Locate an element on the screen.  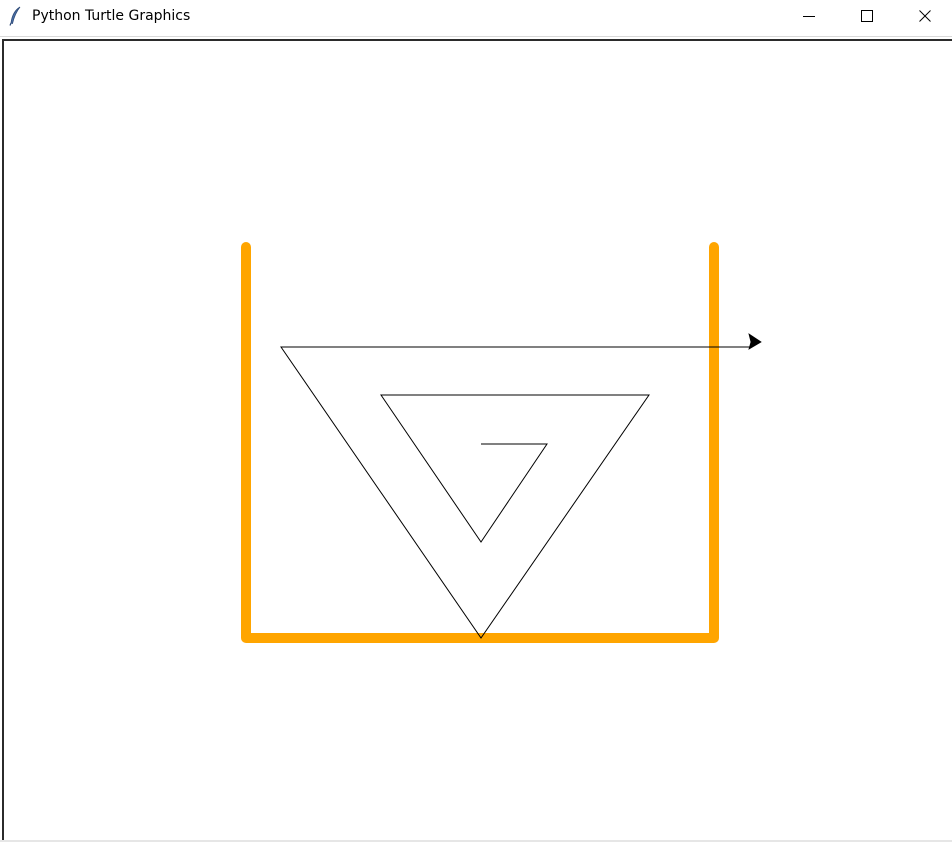
turtle-arrow-icon is located at coordinates (755, 341).